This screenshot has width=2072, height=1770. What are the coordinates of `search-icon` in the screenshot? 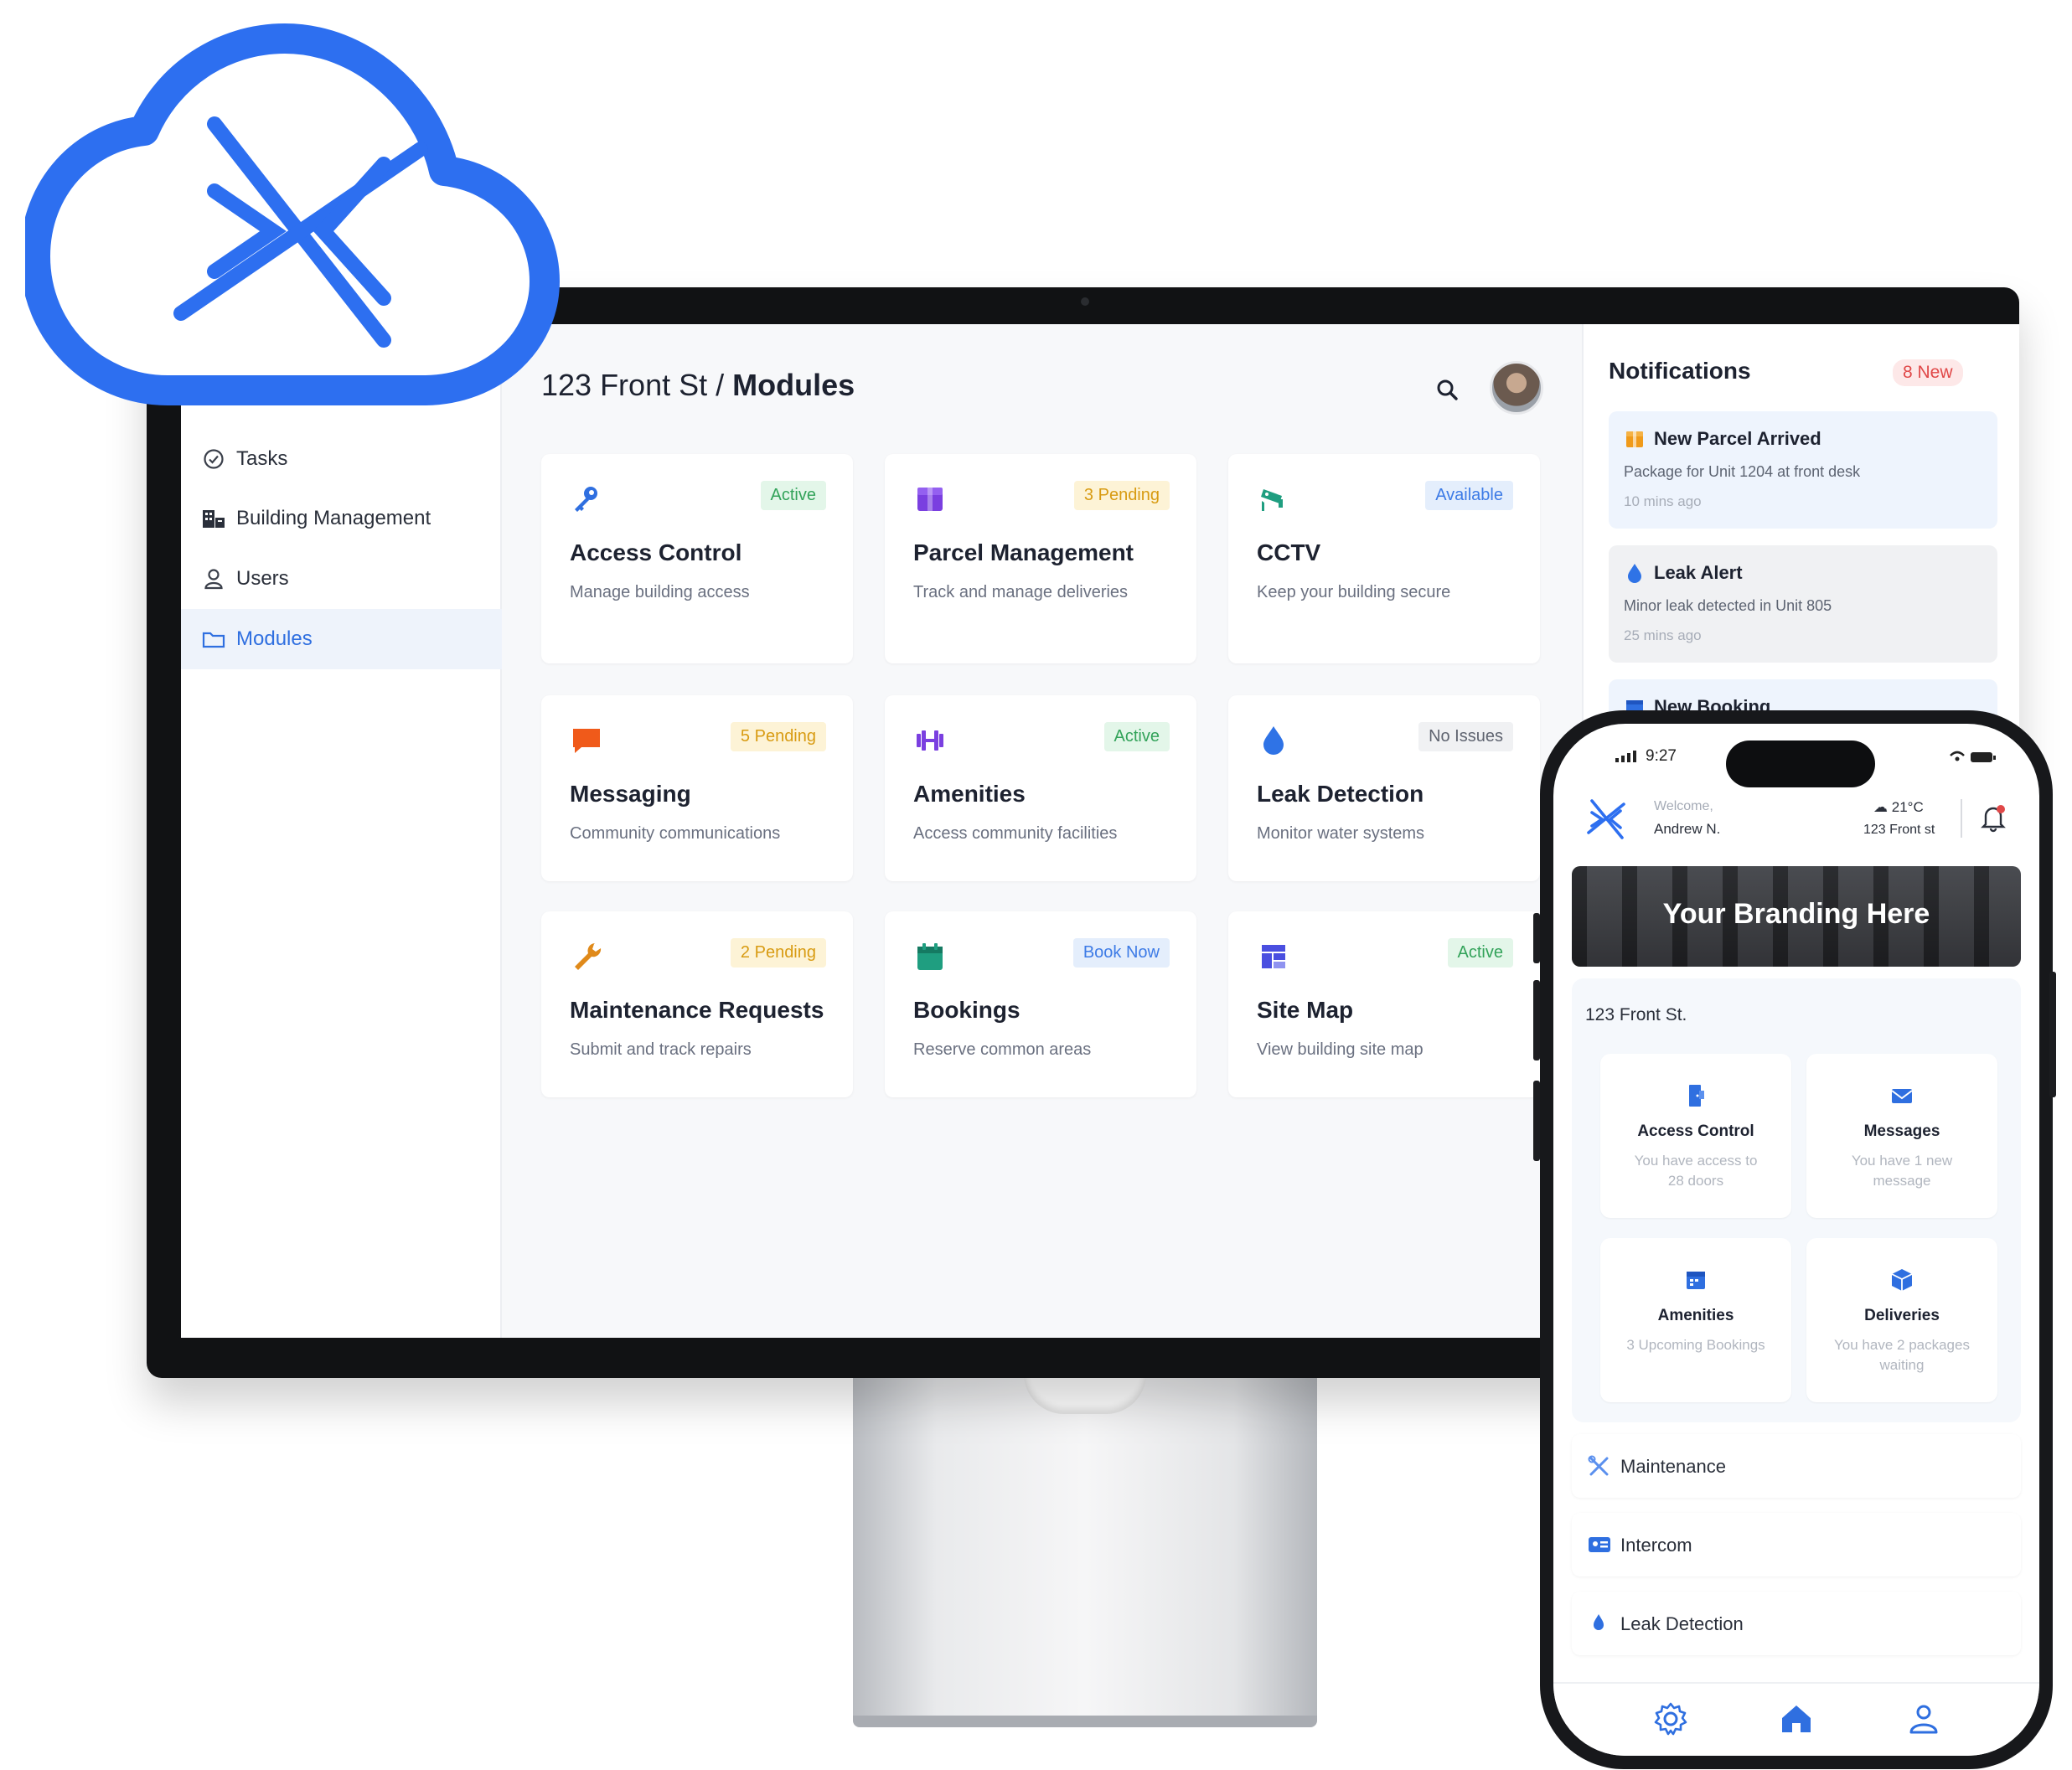 It's located at (1447, 390).